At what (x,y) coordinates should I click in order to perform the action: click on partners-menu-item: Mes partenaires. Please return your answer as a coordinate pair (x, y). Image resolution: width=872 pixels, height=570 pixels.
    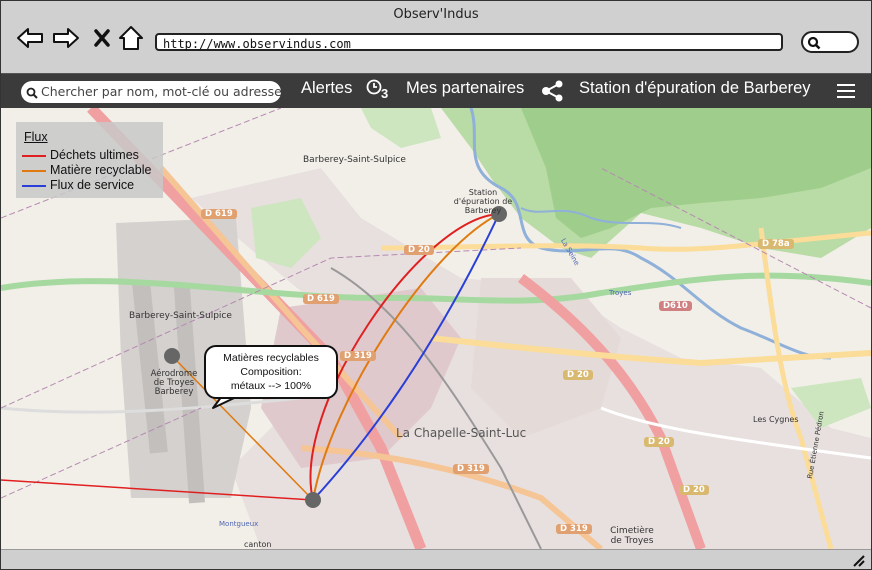
    Looking at the image, I should click on (465, 88).